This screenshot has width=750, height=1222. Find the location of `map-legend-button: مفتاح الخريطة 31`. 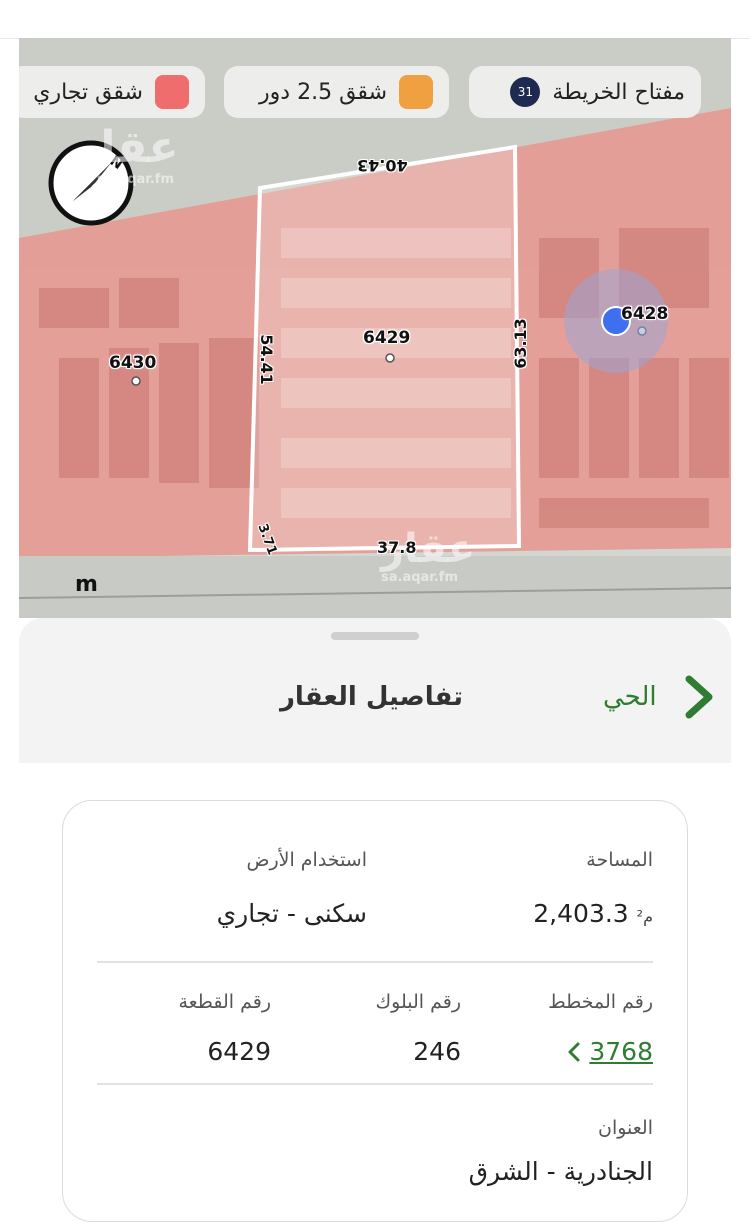

map-legend-button: مفتاح الخريطة 31 is located at coordinates (585, 92).